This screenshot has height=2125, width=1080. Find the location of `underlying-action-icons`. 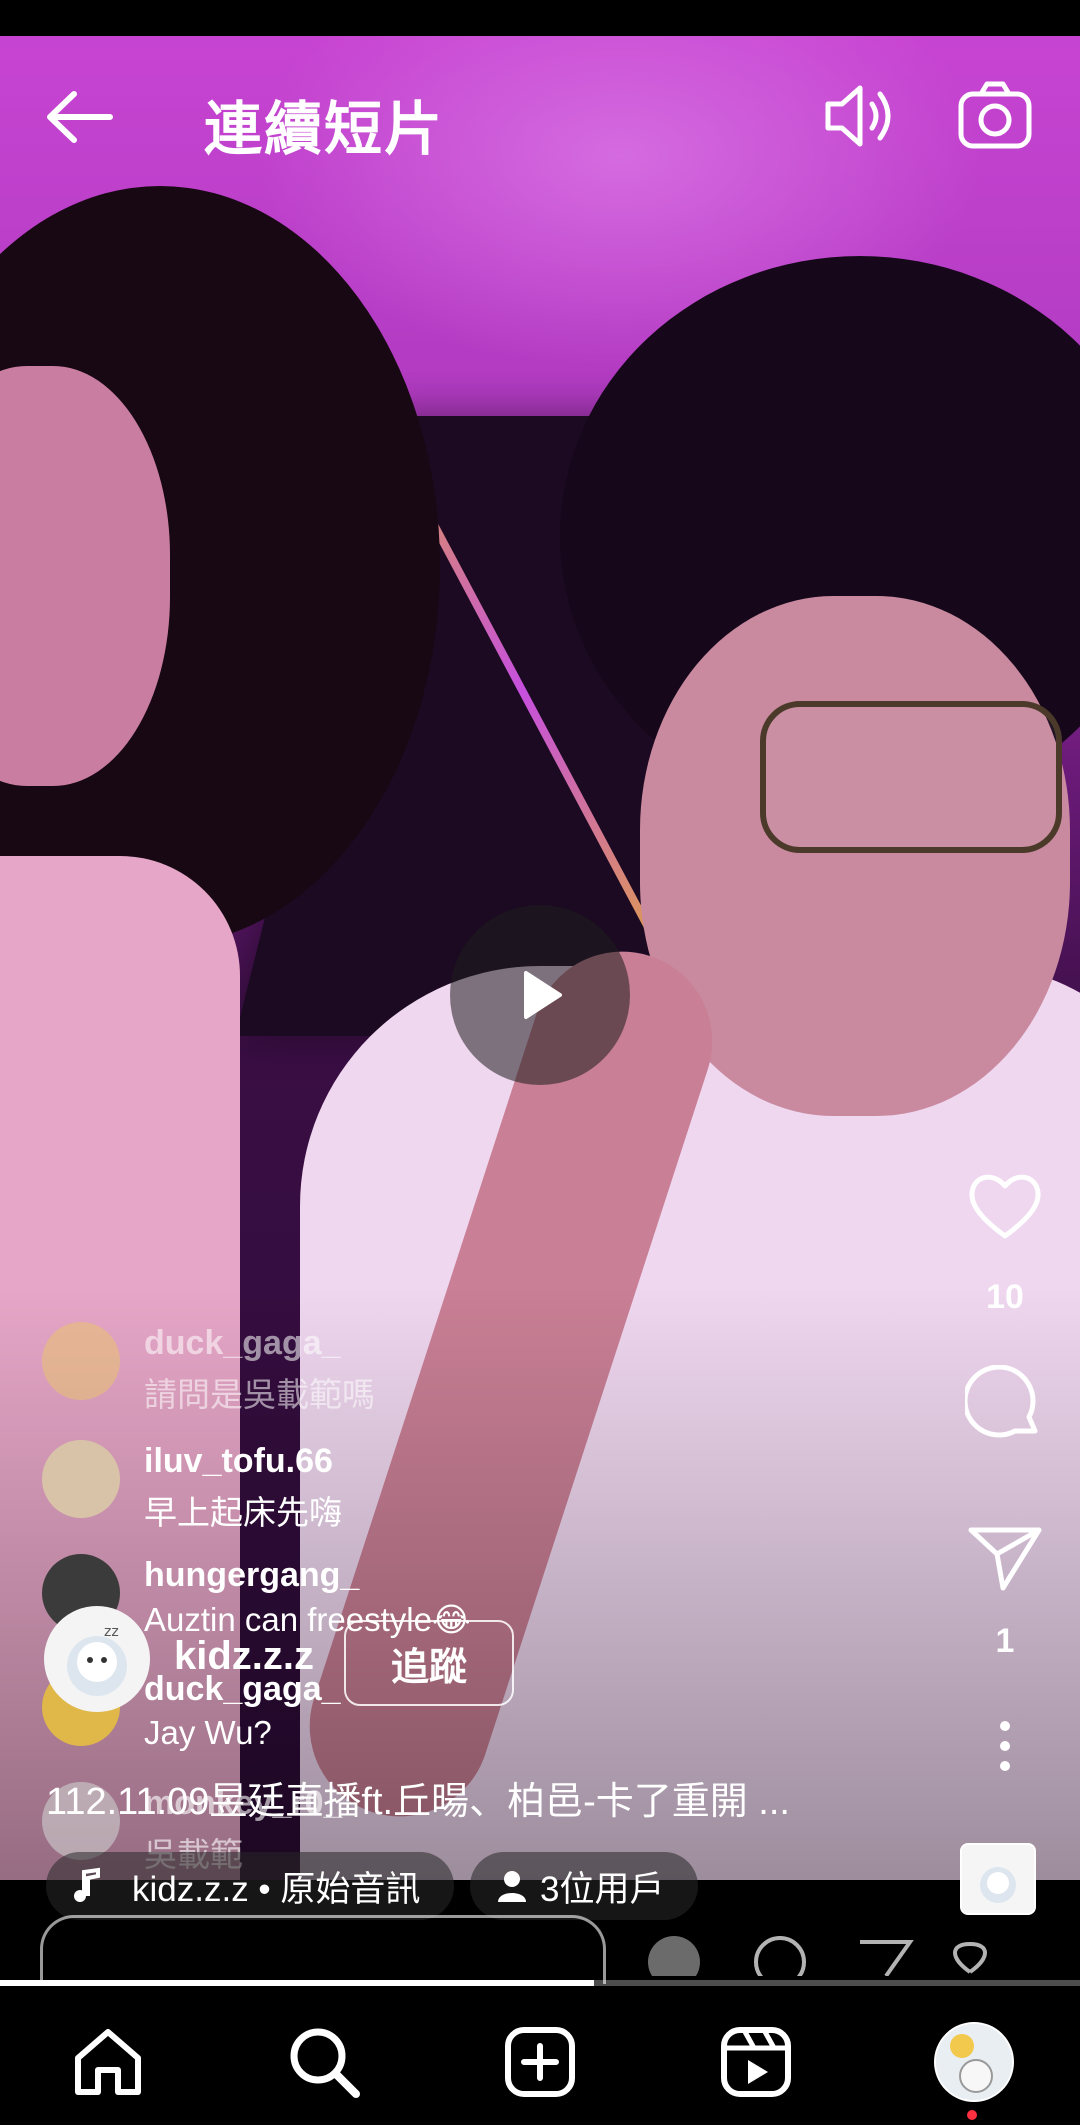

underlying-action-icons is located at coordinates (830, 1955).